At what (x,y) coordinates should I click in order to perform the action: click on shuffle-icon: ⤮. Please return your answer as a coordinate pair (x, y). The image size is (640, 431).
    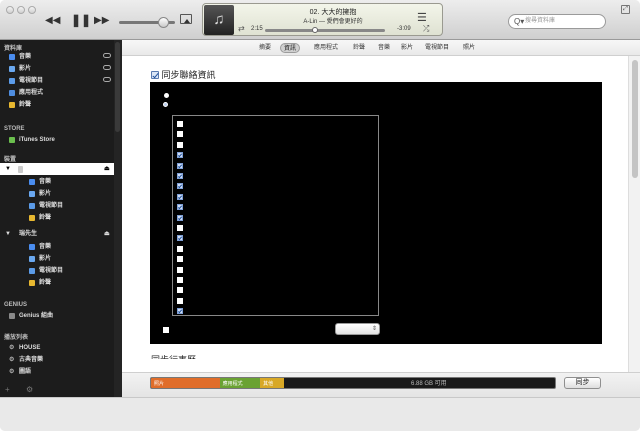
    Looking at the image, I should click on (426, 29).